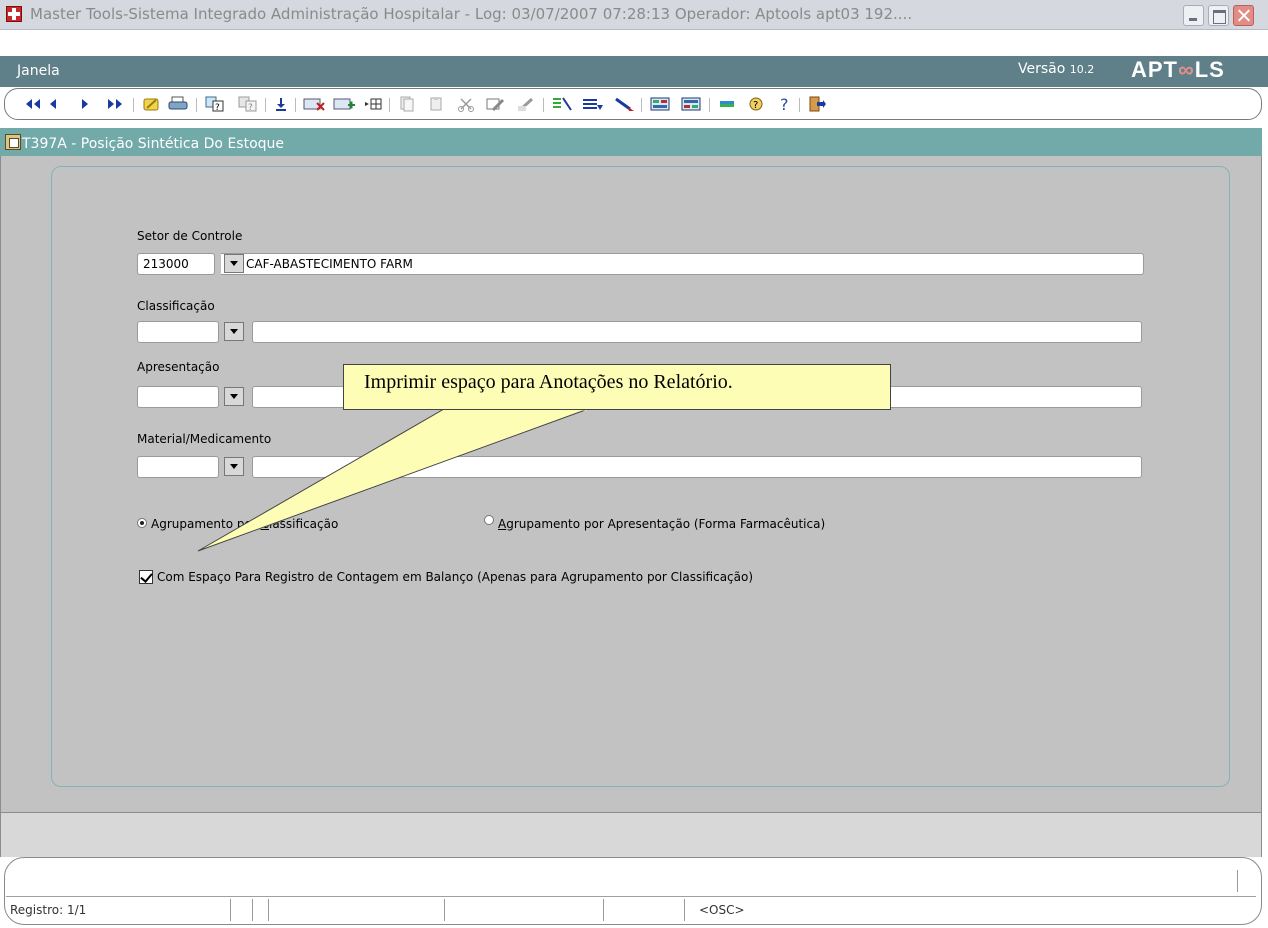 Image resolution: width=1268 pixels, height=928 pixels. I want to click on mode-indicator: <OSC>, so click(722, 910).